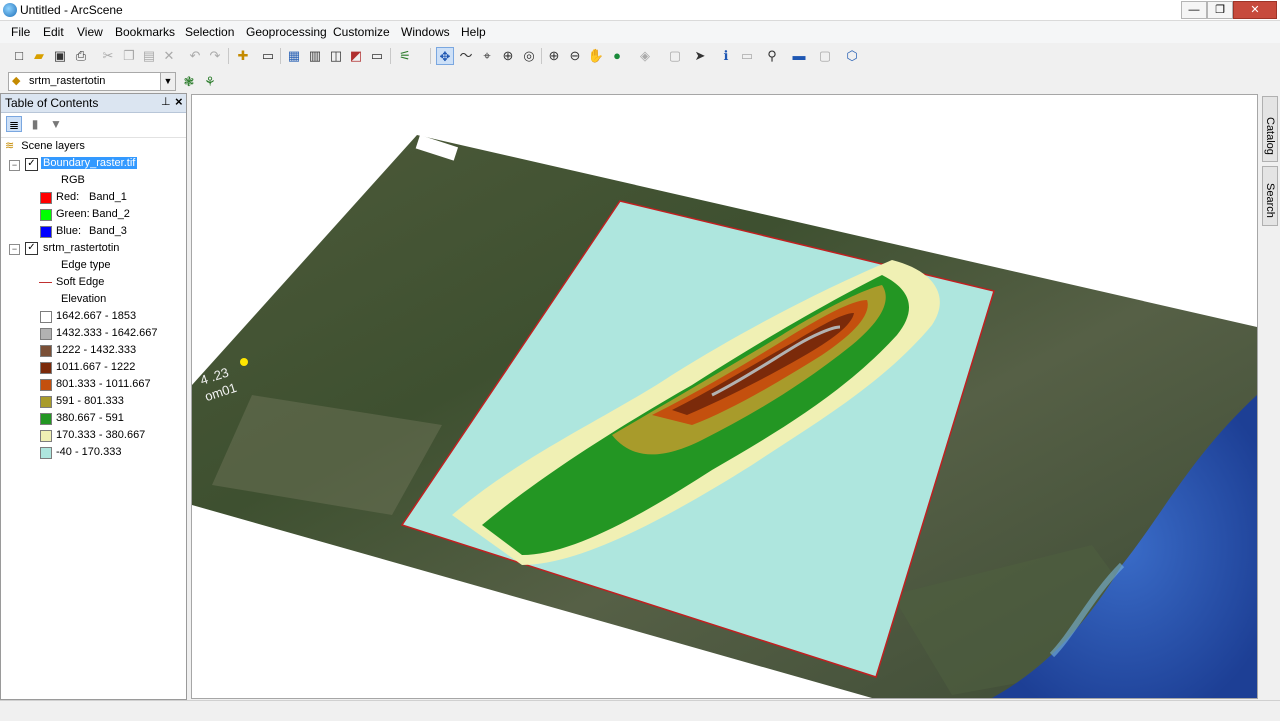 This screenshot has width=1280, height=721. I want to click on find-icon: ⚲, so click(772, 56).